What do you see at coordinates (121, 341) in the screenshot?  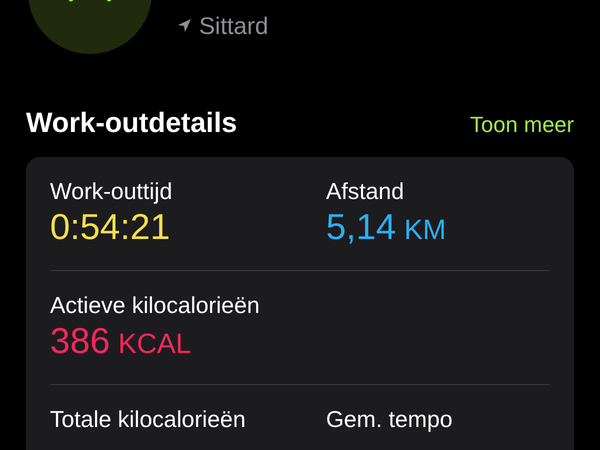 I see `metric-value: 386 KCAL` at bounding box center [121, 341].